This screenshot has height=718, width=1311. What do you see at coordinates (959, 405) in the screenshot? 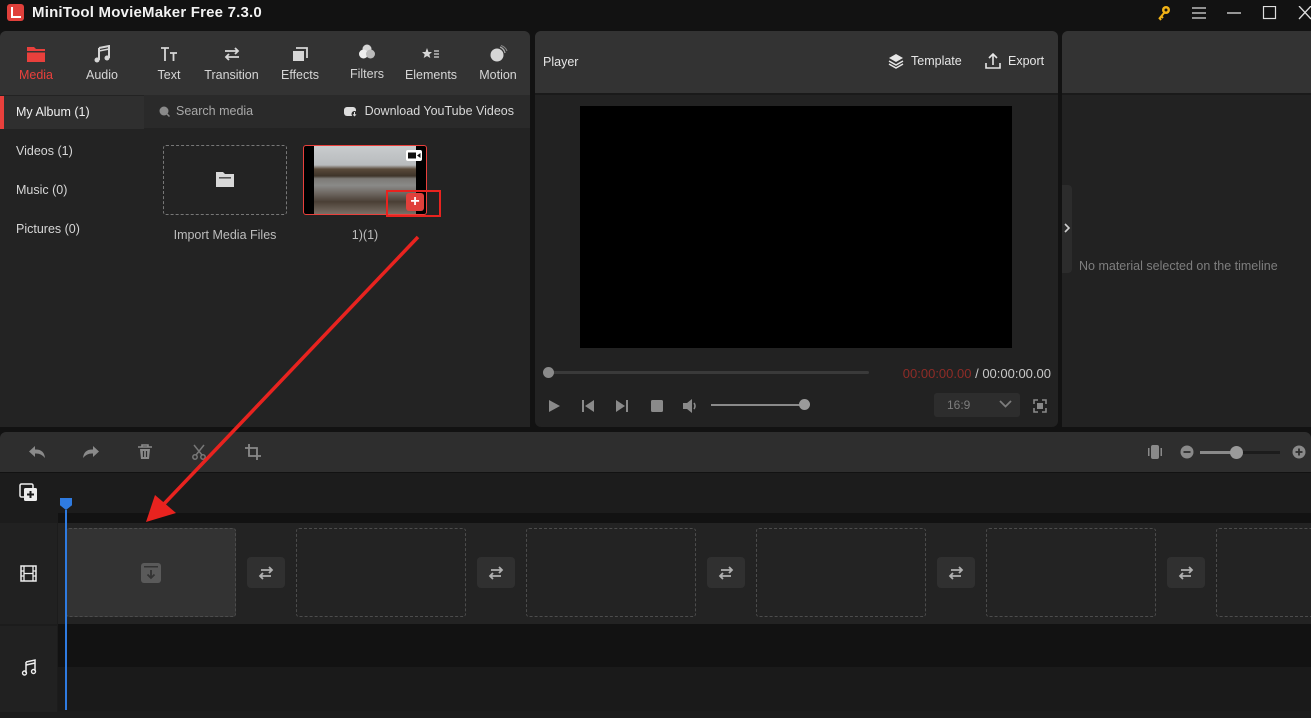
I see `aspect-ratio-value: 16:9` at bounding box center [959, 405].